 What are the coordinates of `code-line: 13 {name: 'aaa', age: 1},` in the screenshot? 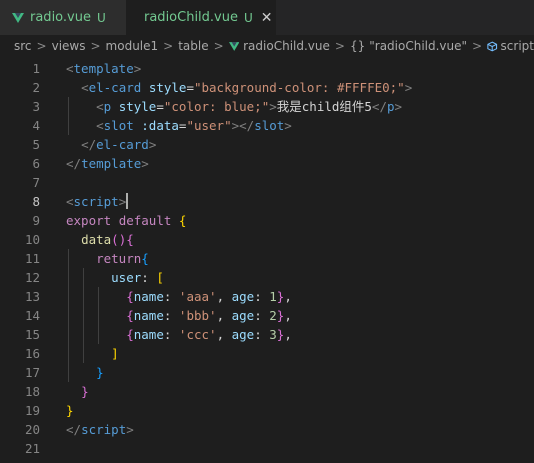 It's located at (267, 296).